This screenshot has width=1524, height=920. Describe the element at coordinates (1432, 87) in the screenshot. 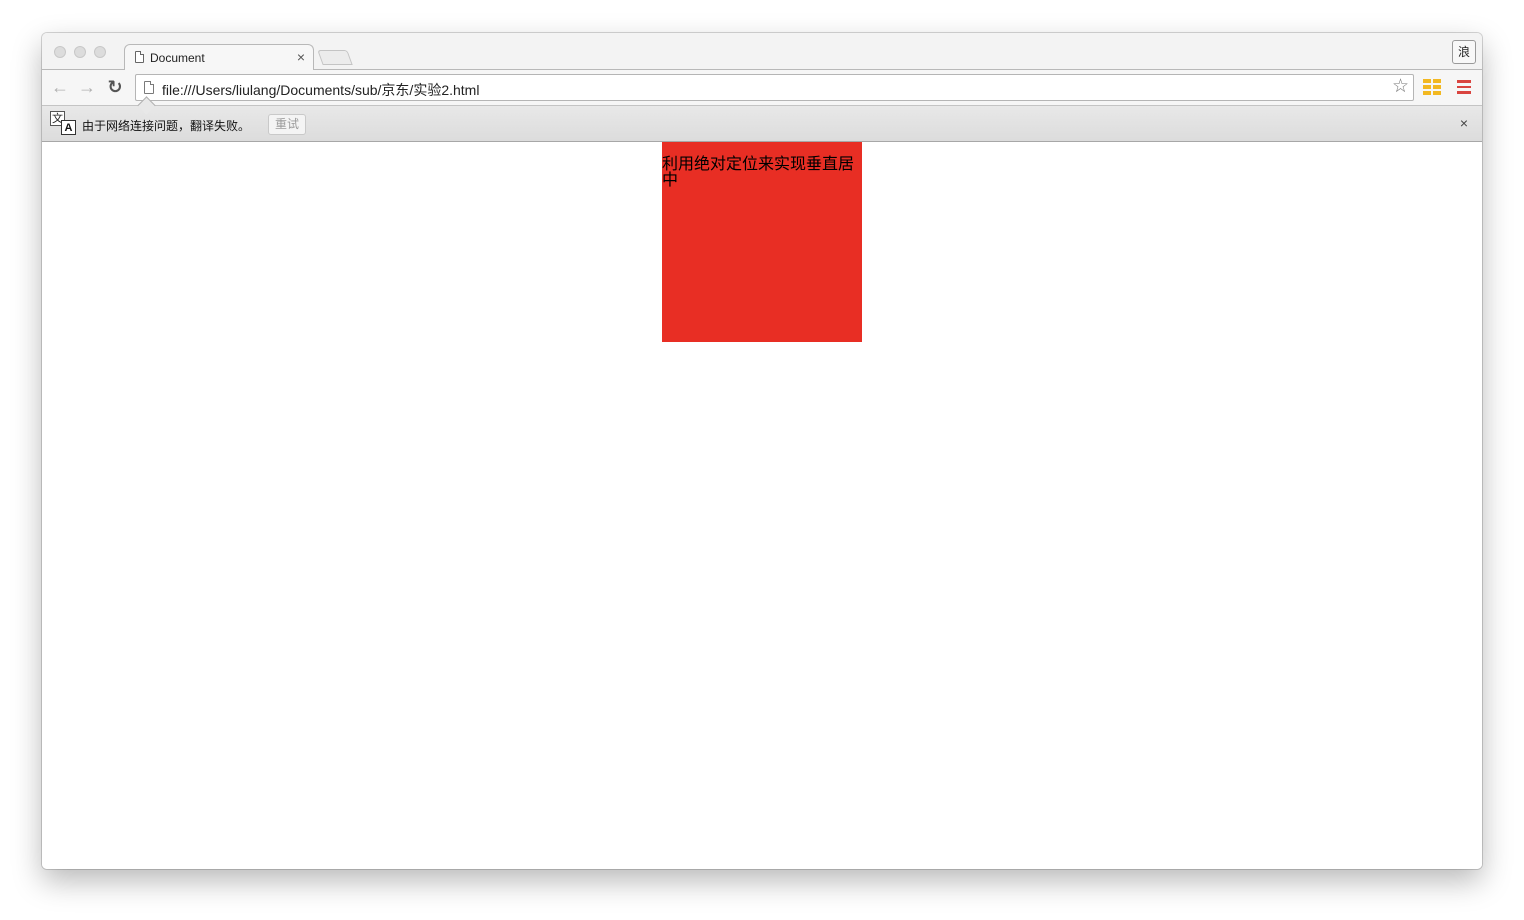

I see `extension-grid-icon` at that location.